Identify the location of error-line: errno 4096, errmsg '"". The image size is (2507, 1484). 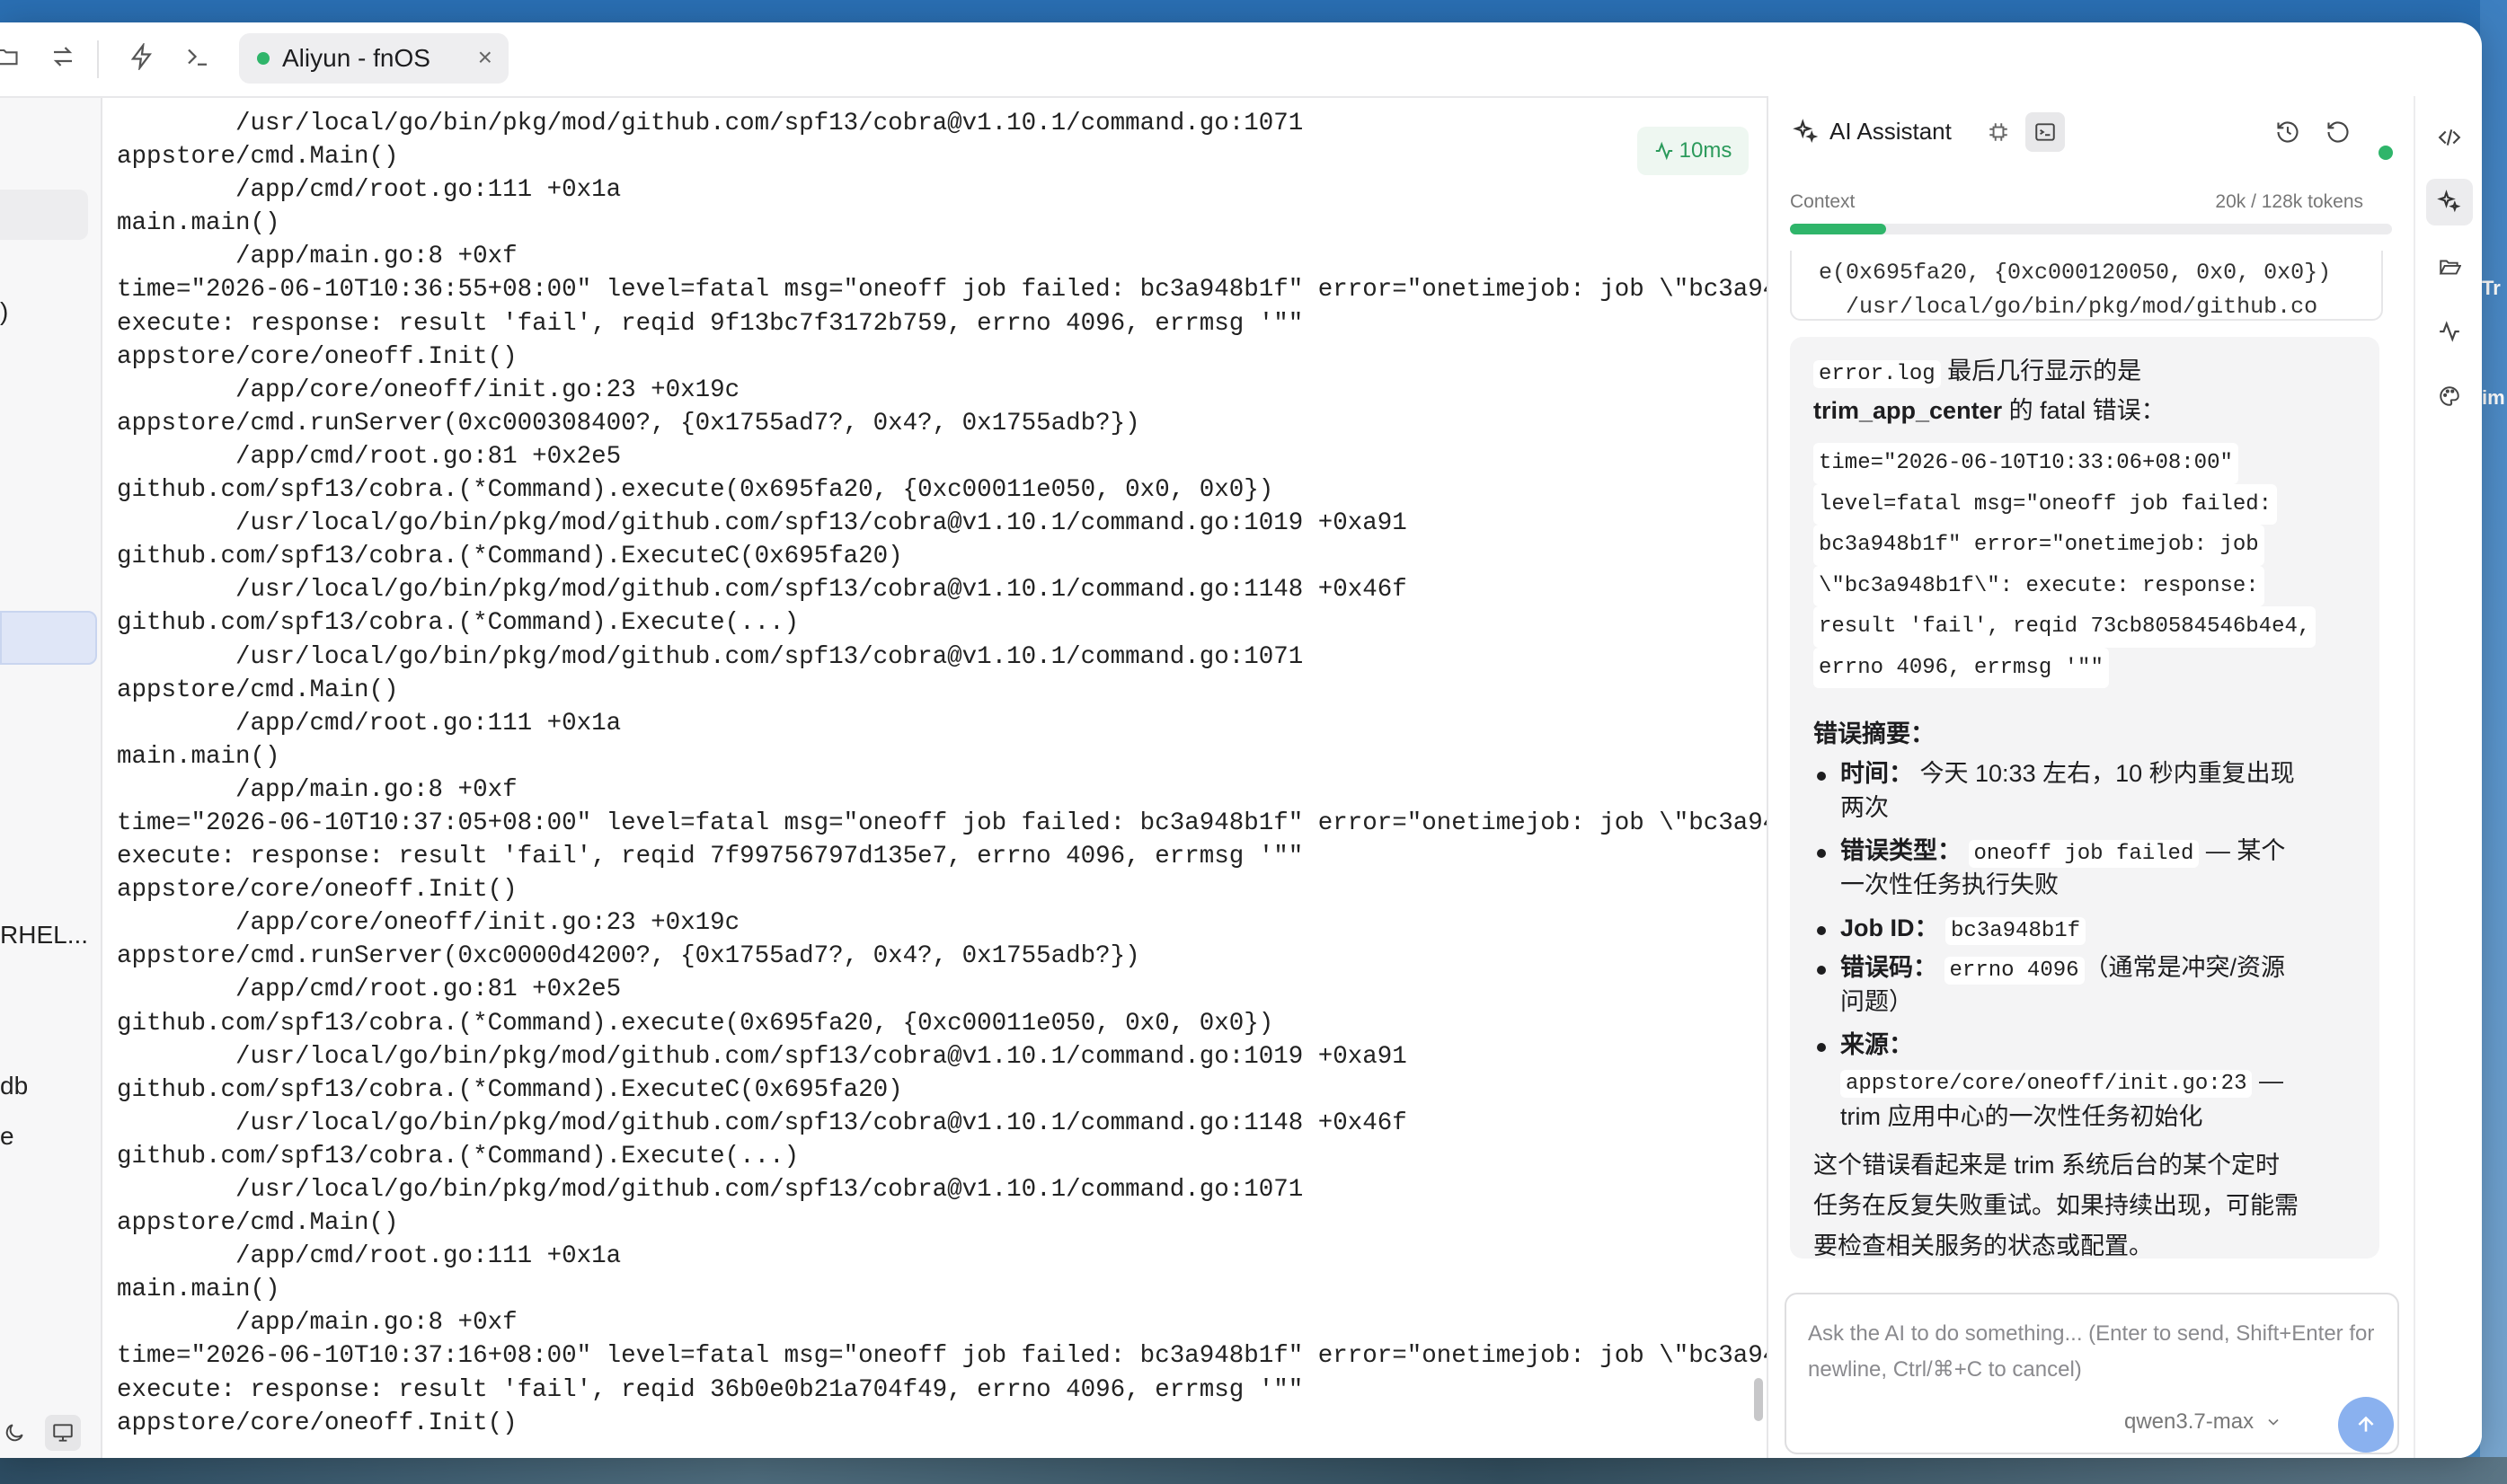
(1961, 667).